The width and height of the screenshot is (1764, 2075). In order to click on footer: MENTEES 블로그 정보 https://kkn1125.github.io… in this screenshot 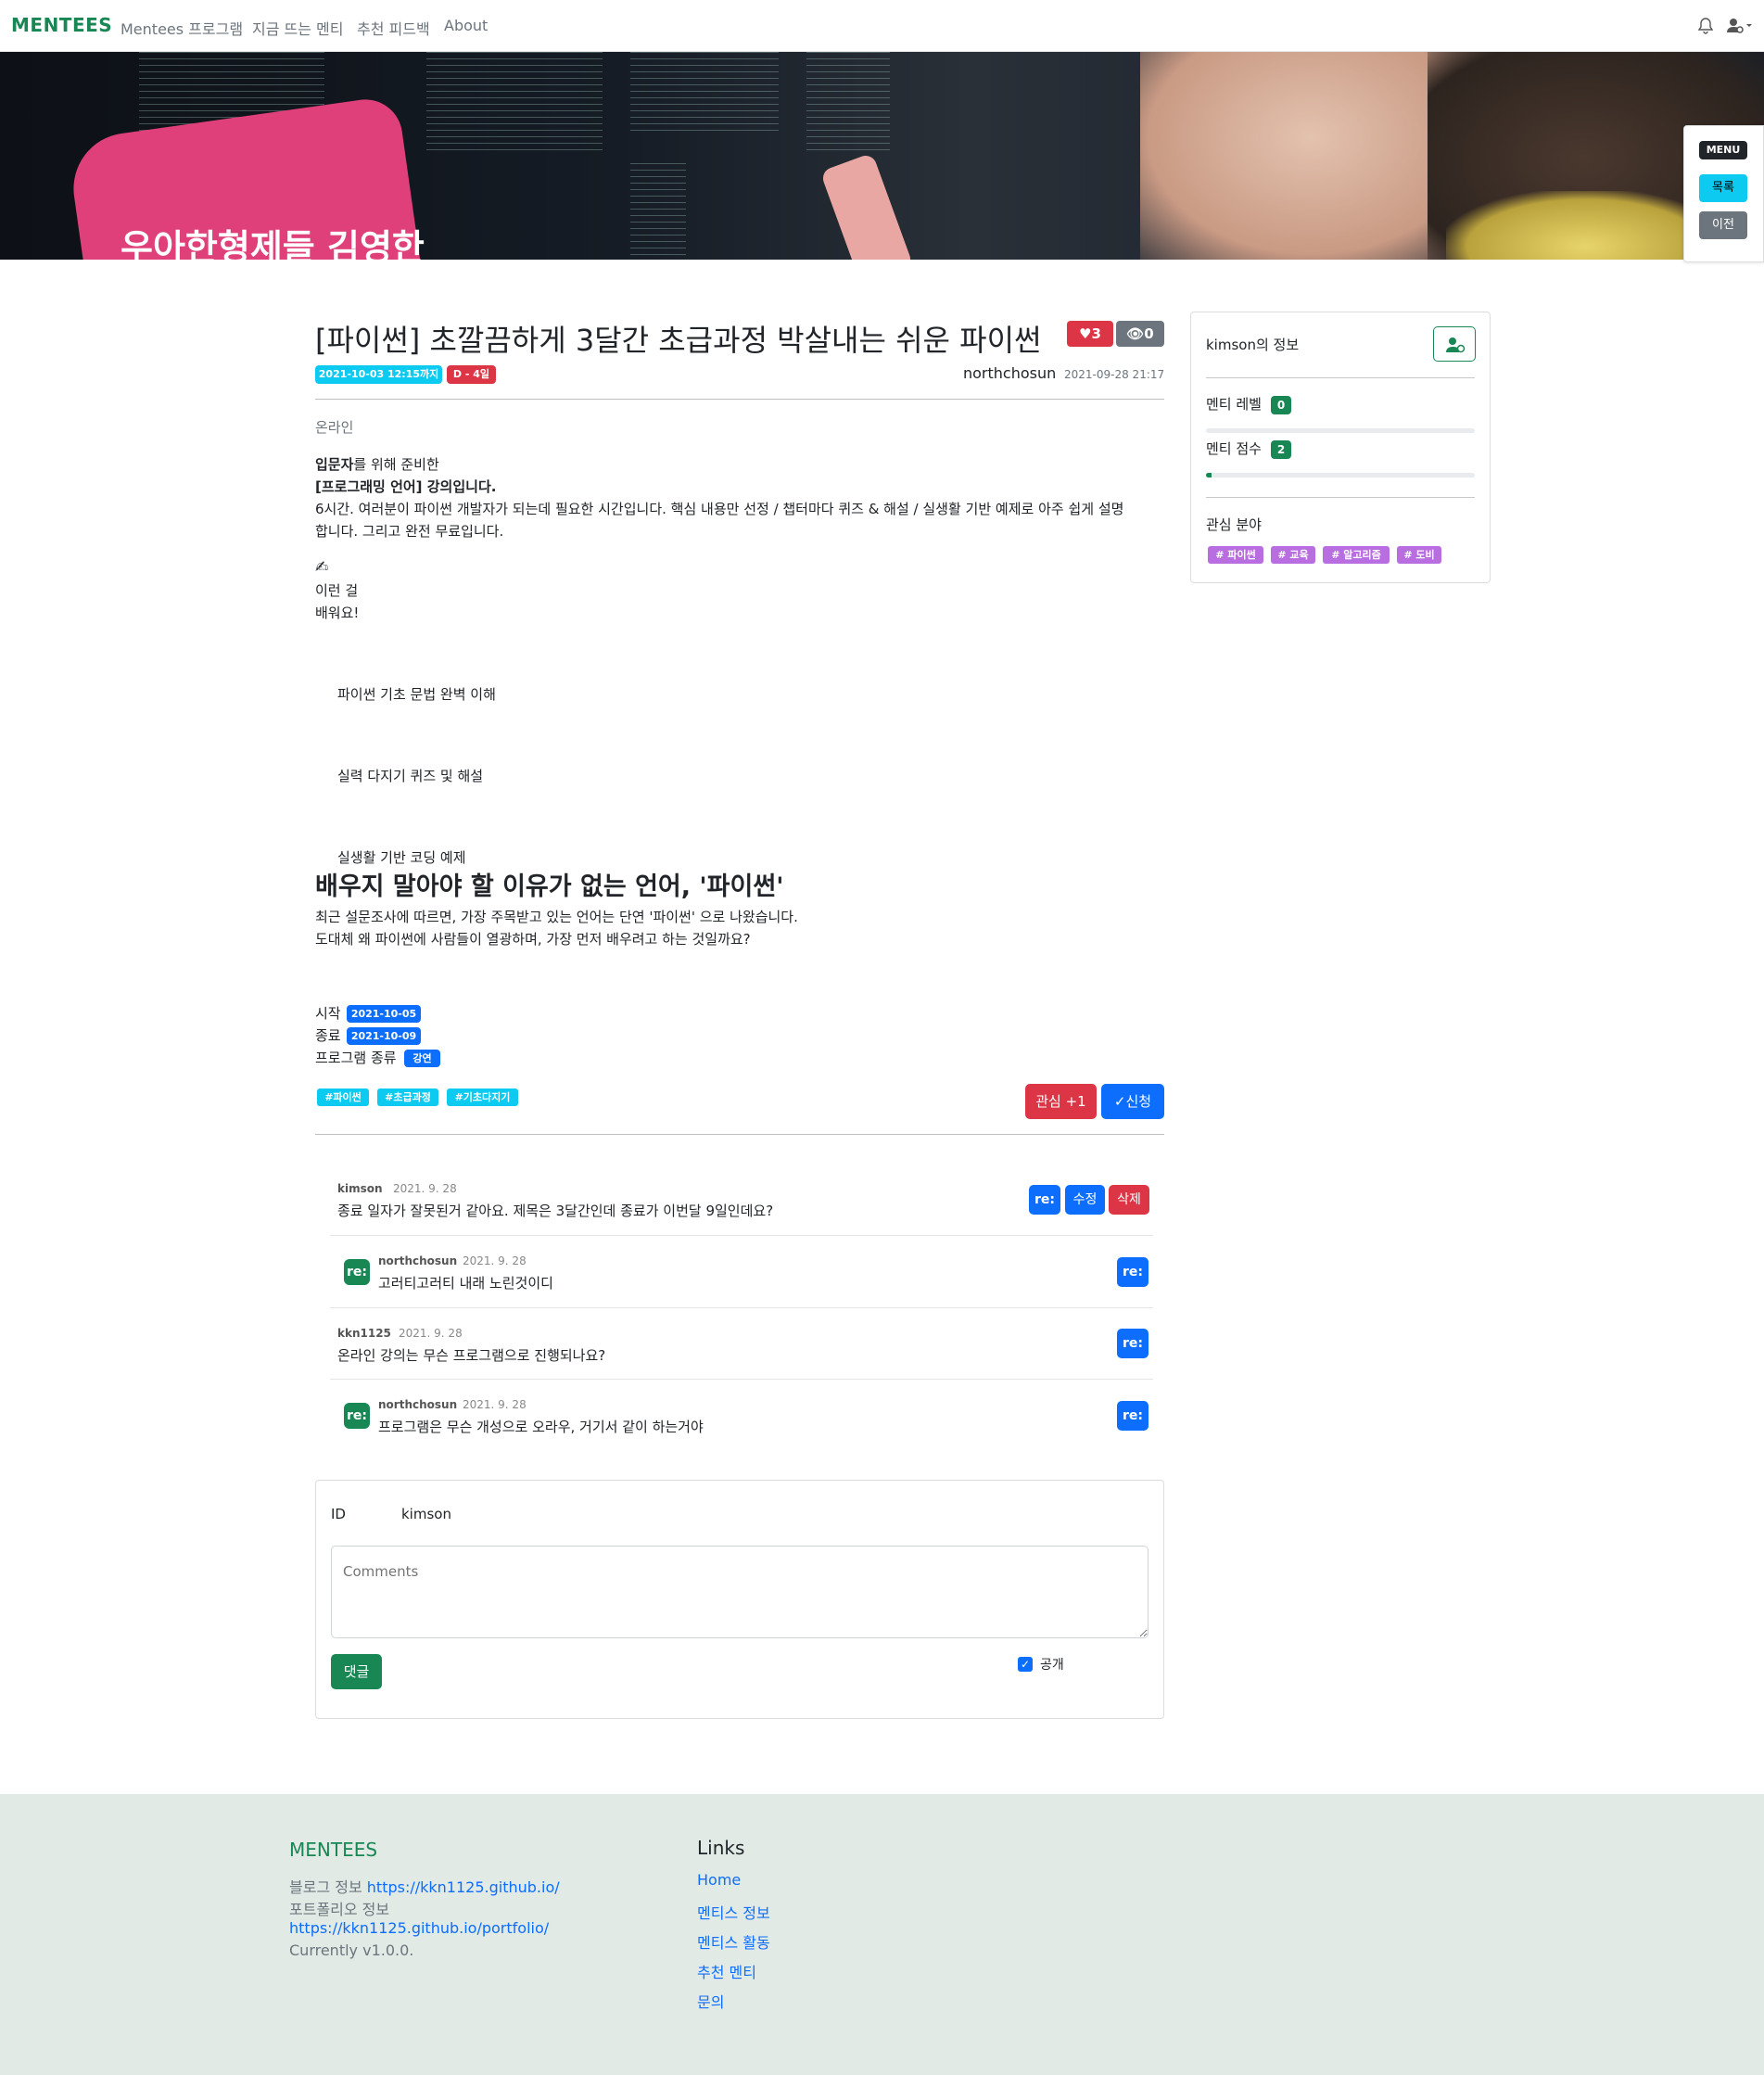, I will do `click(882, 1934)`.